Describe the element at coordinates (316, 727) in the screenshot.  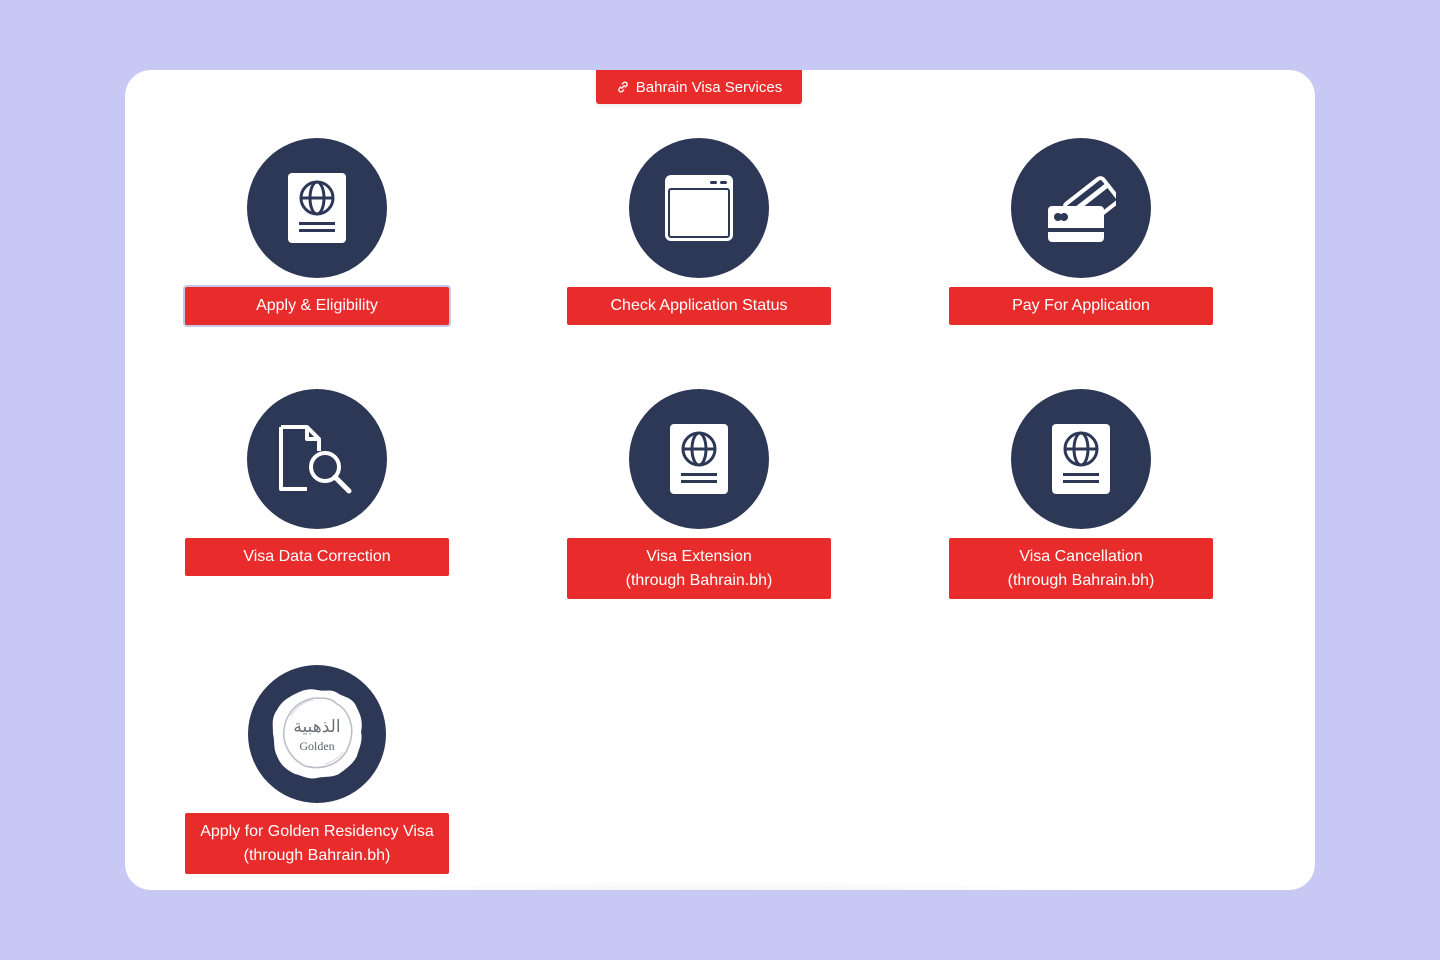
I see `seal-arabic-text: الذهبية` at that location.